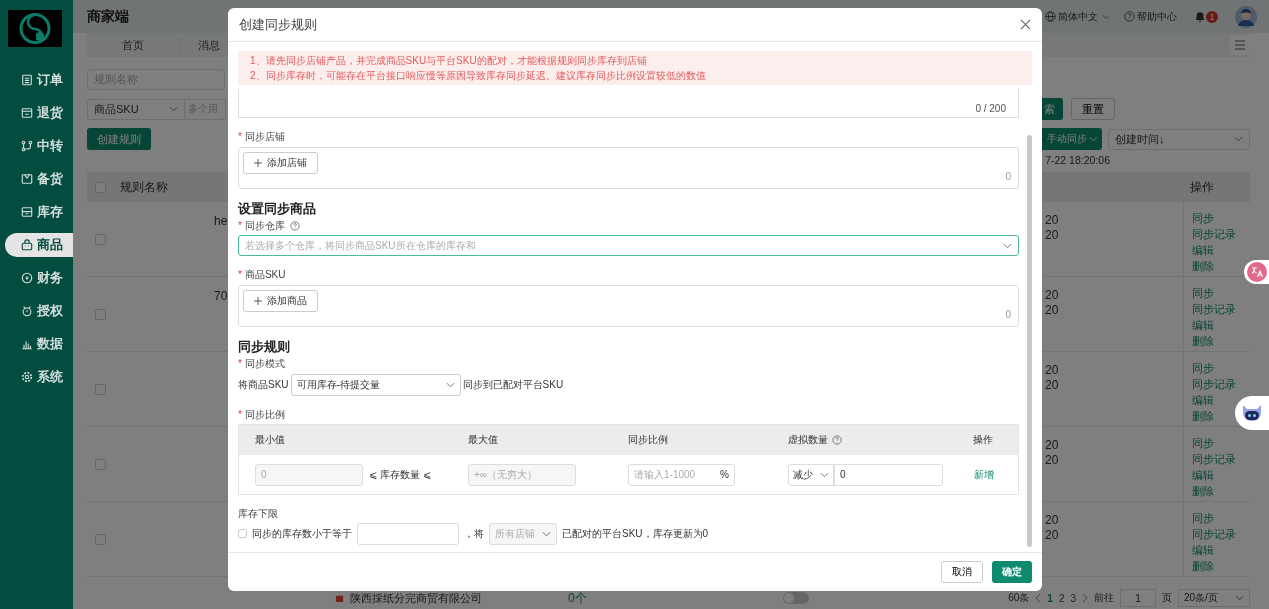 The width and height of the screenshot is (1269, 609). What do you see at coordinates (39, 278) in the screenshot?
I see `sidebar-item: 财务` at bounding box center [39, 278].